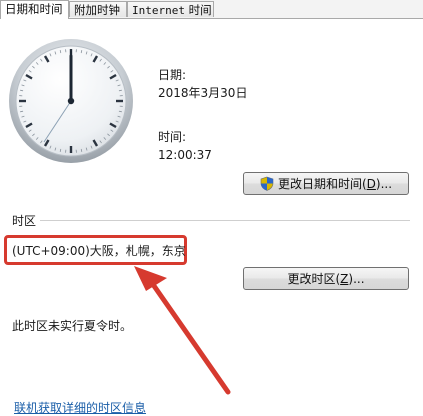 This screenshot has width=423, height=416. What do you see at coordinates (198, 10) in the screenshot?
I see `tab-label-cjk: 时间` at bounding box center [198, 10].